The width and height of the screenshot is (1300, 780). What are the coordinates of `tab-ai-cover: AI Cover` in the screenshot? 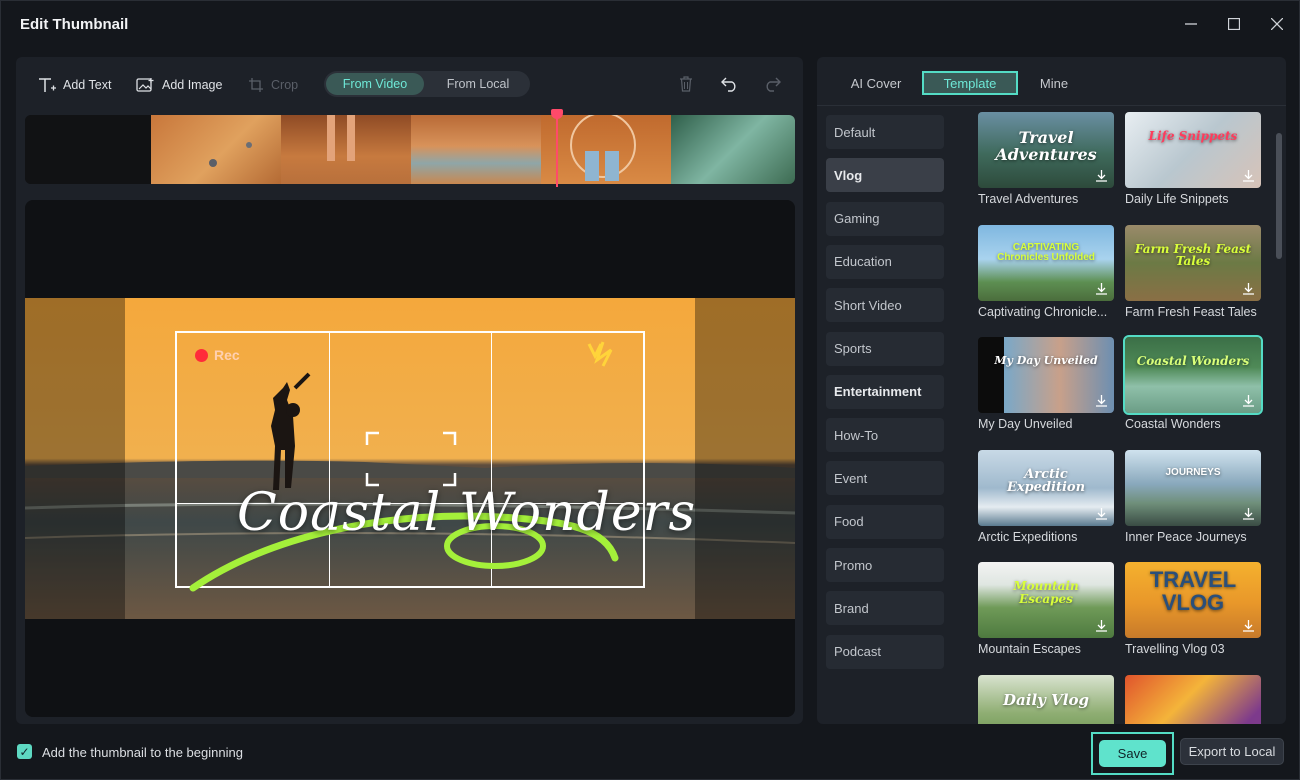 It's located at (876, 83).